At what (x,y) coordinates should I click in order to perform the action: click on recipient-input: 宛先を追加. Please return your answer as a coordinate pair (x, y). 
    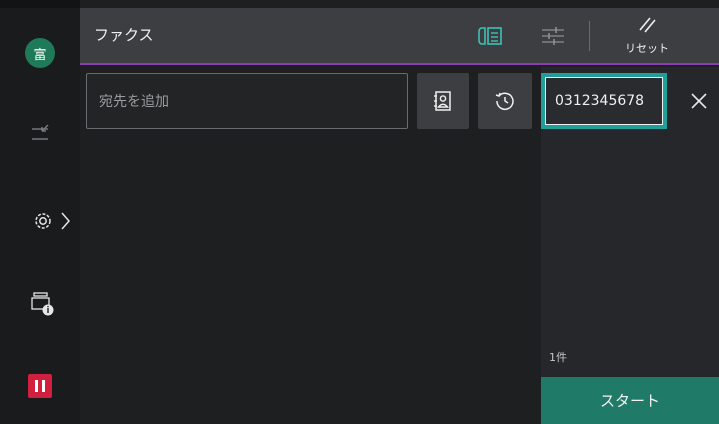
    Looking at the image, I should click on (247, 101).